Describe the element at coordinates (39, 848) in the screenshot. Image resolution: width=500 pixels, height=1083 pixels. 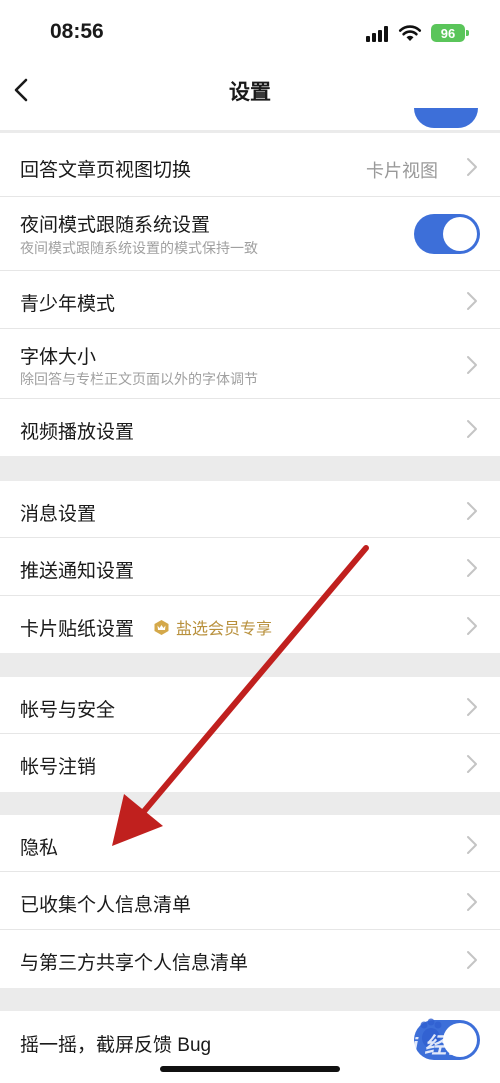
I see `row-label: 隐私` at that location.